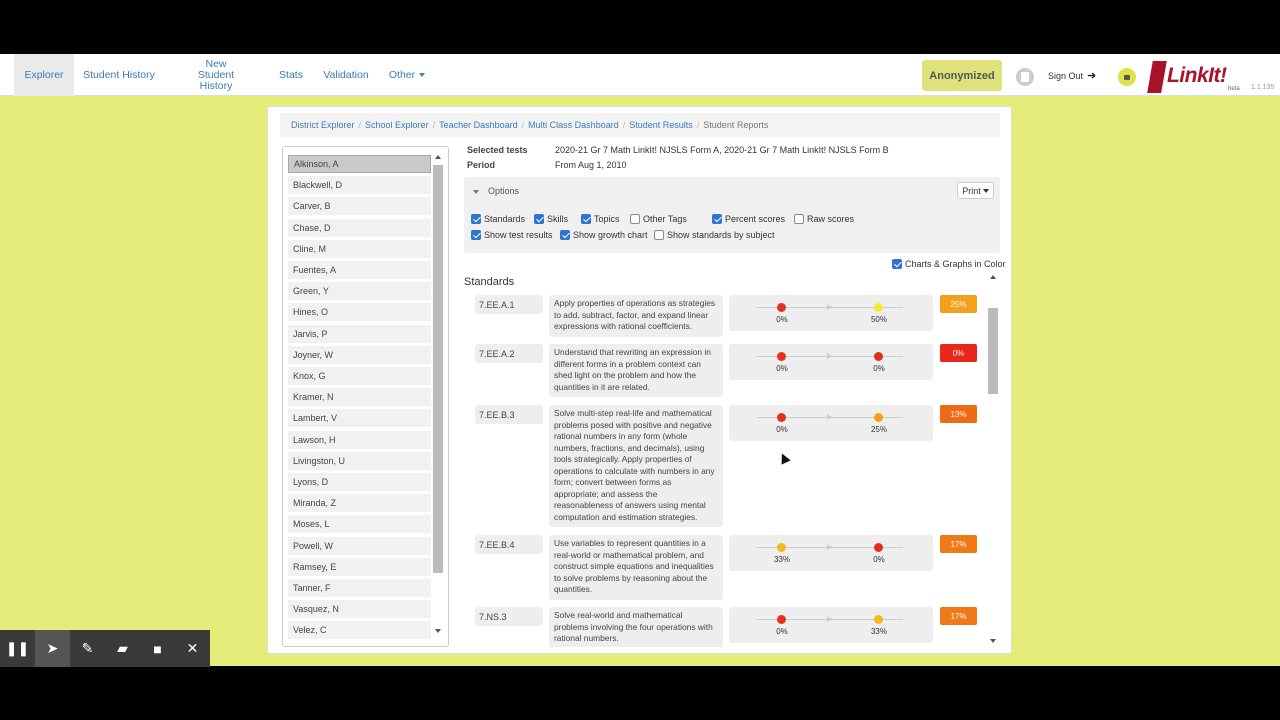 The height and width of the screenshot is (720, 1280). Describe the element at coordinates (824, 219) in the screenshot. I see `option-checkbox: Raw scores` at that location.